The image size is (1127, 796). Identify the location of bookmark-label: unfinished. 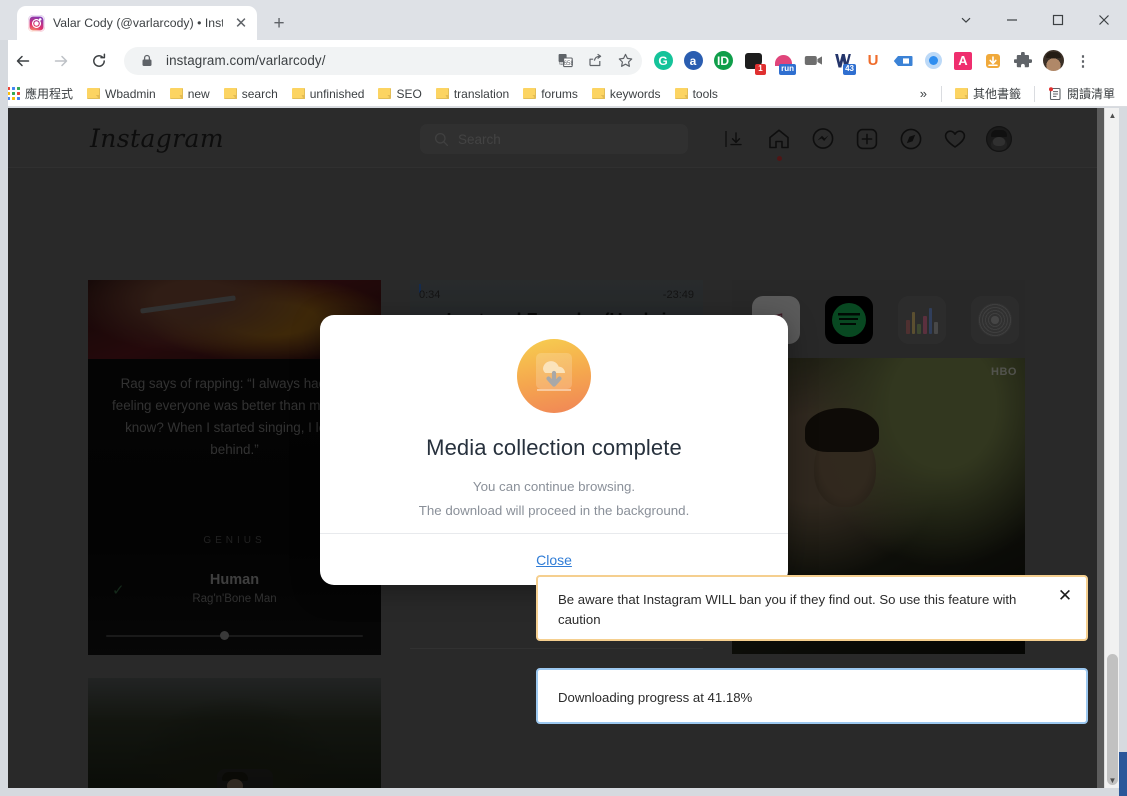
(337, 93).